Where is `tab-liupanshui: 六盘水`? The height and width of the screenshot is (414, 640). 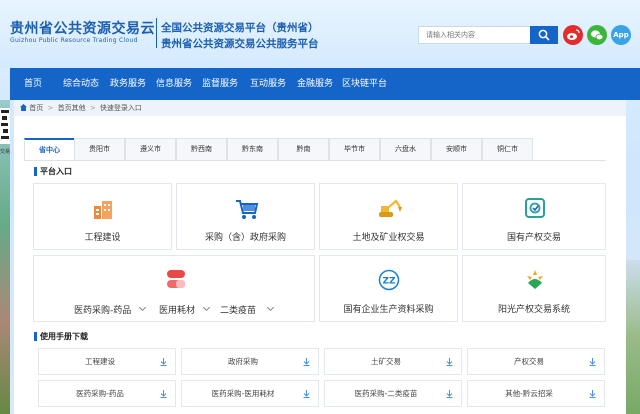 tab-liupanshui: 六盘水 is located at coordinates (405, 149).